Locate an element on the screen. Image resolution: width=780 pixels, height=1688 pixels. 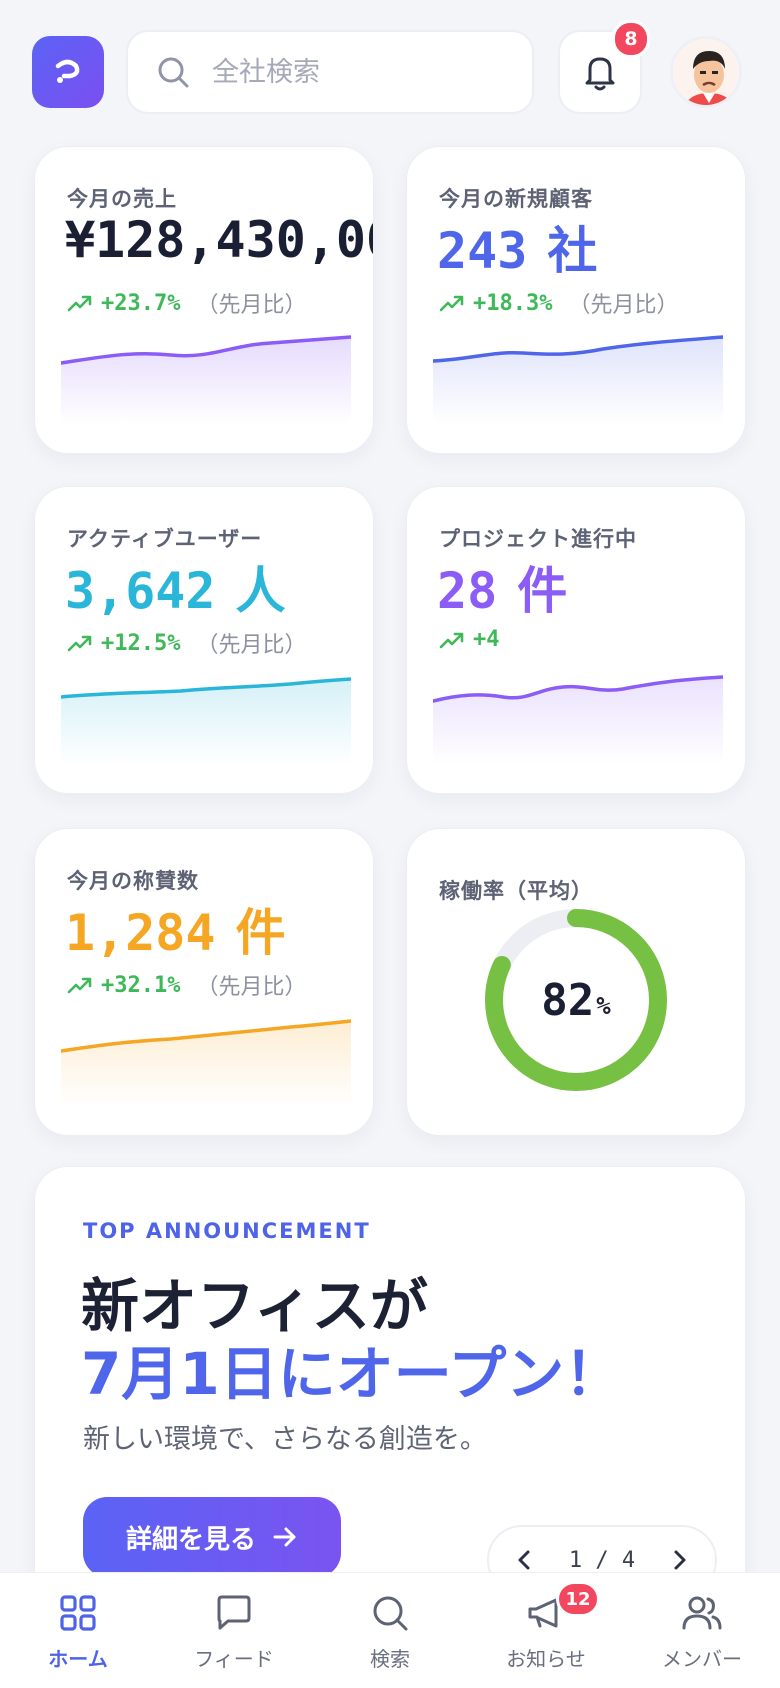
logo-icon is located at coordinates (67, 71).